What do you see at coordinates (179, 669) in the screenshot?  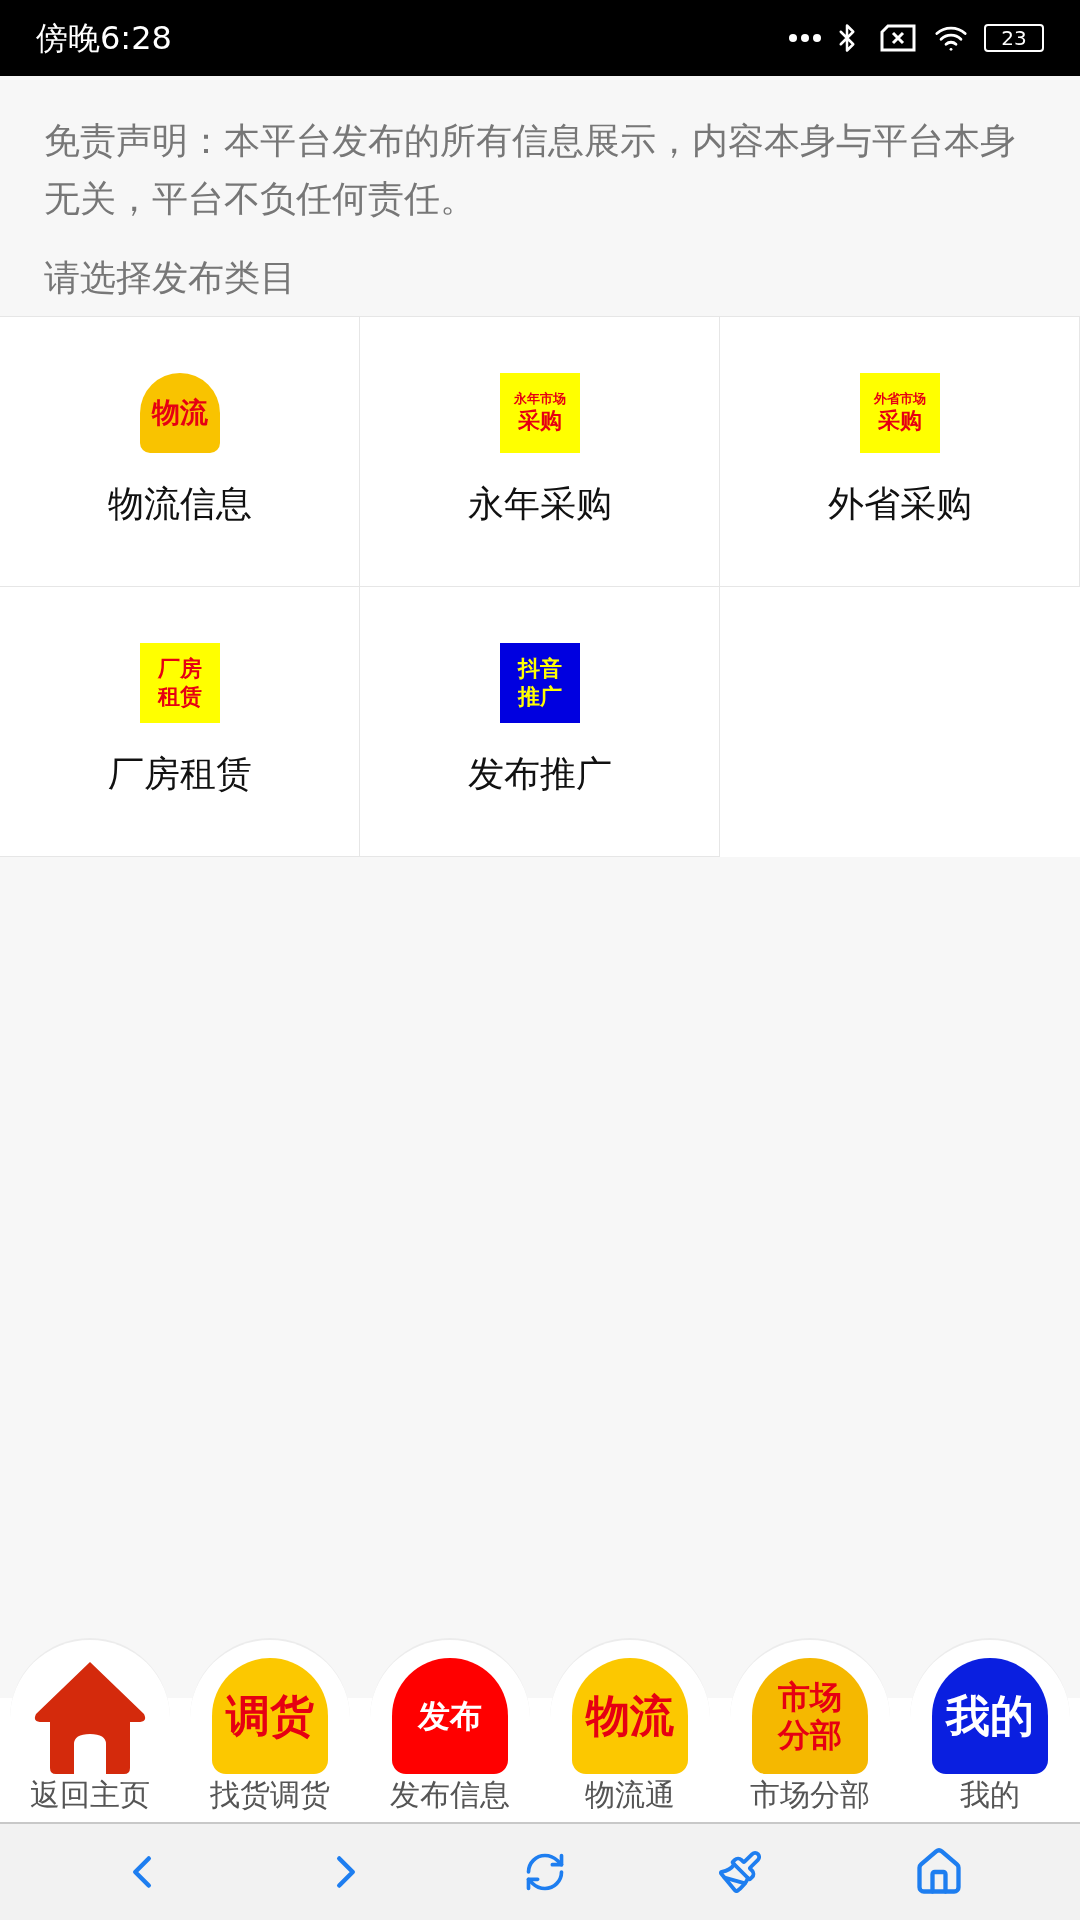 I see `badge-text: 厂房` at bounding box center [179, 669].